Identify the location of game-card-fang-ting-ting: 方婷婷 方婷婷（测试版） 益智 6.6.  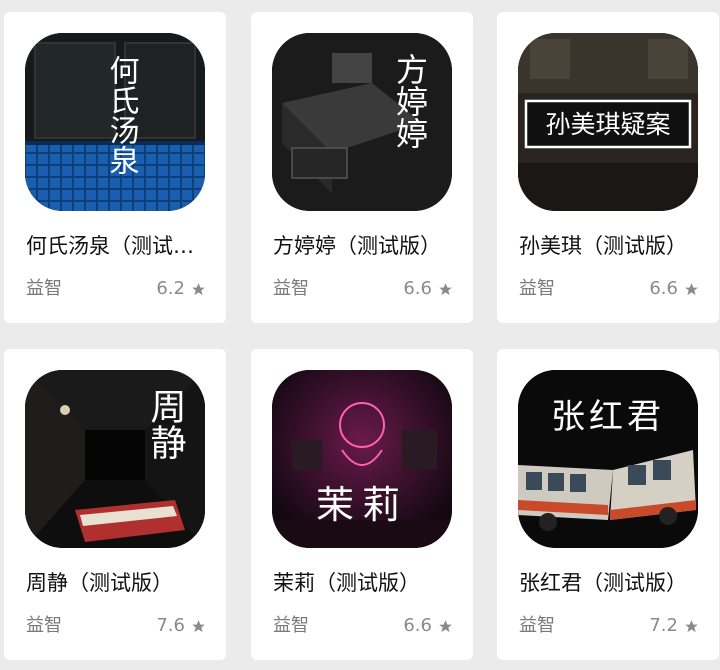
(362, 167).